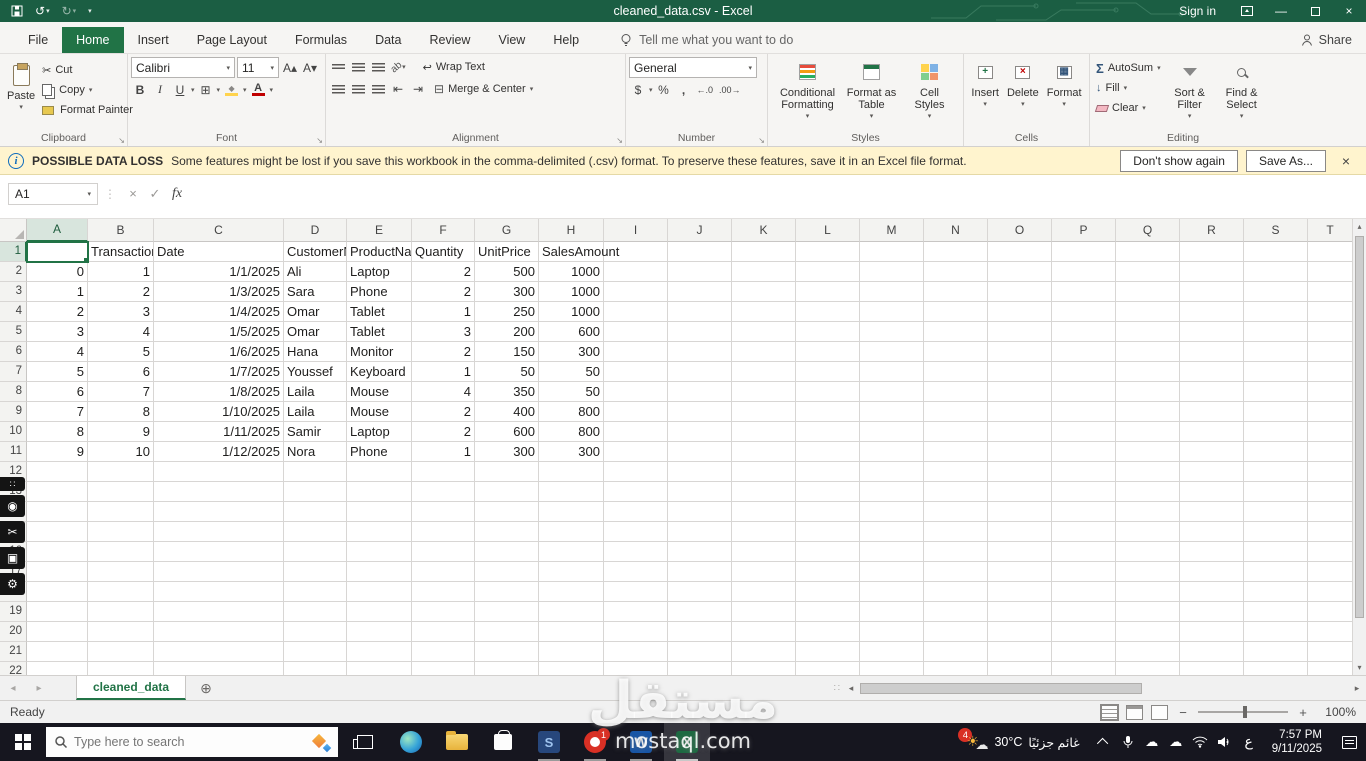 The height and width of the screenshot is (761, 1366). I want to click on alignment-dialog-launcher: ↘, so click(619, 140).